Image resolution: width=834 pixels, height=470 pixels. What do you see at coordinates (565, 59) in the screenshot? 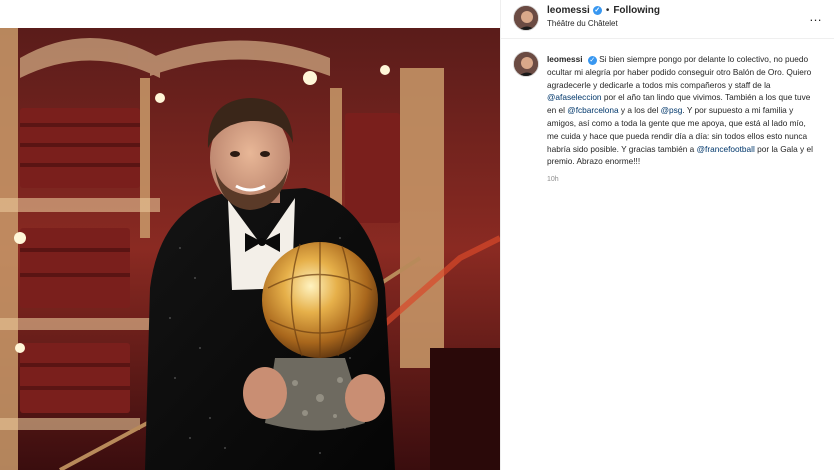
I see `caption-username-link: leomessi` at bounding box center [565, 59].